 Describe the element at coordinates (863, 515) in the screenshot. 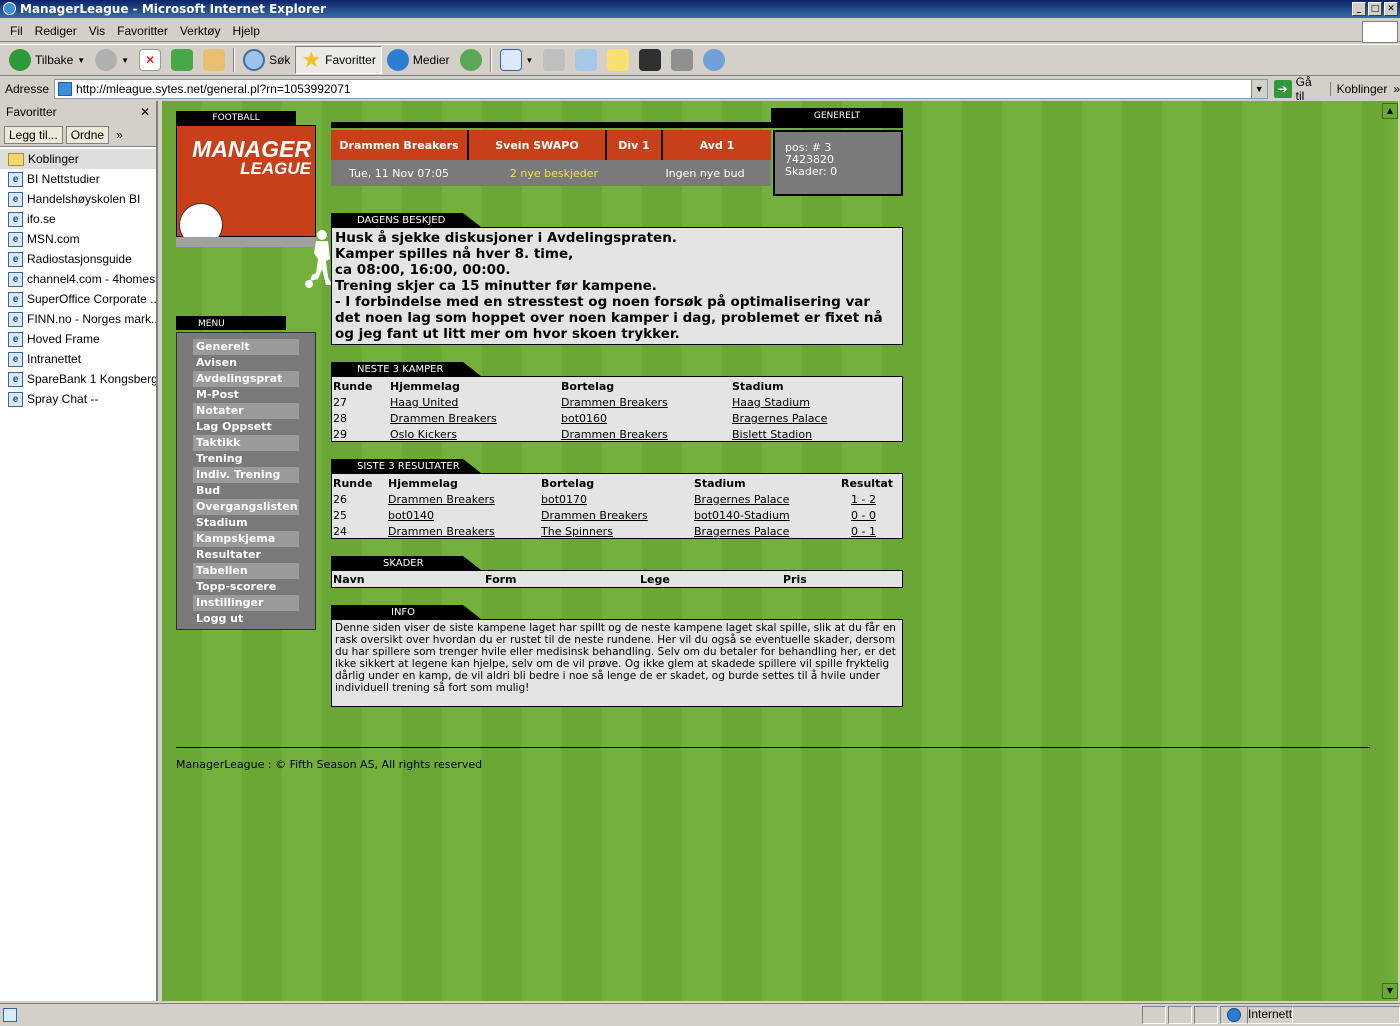

I see `result-link: 0 - 0` at that location.